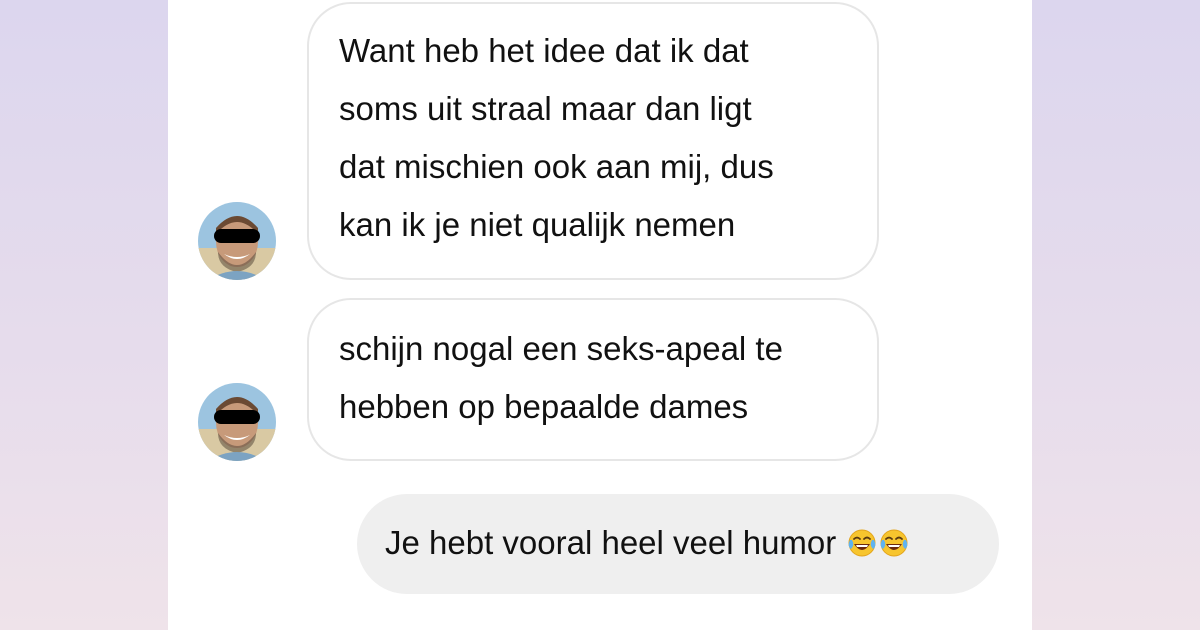 The height and width of the screenshot is (630, 1200). What do you see at coordinates (544, 406) in the screenshot?
I see `message-line: hebben op bepaalde dames` at bounding box center [544, 406].